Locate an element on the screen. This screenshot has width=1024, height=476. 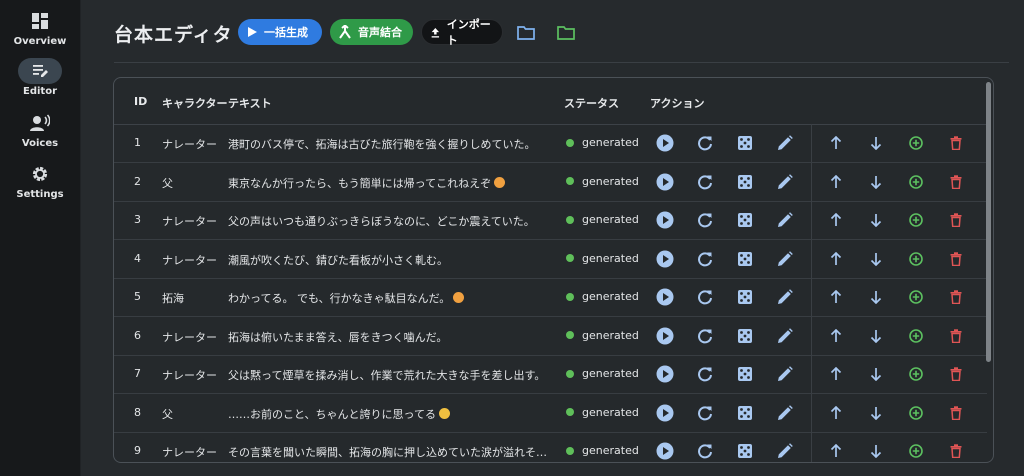
row-id: 2 is located at coordinates (137, 181).